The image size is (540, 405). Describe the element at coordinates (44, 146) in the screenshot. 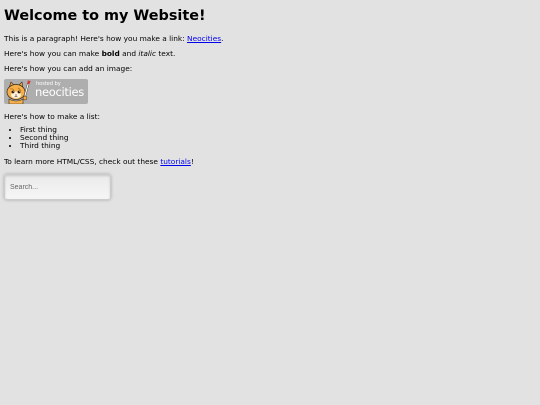

I see `list-item: Third thing` at that location.